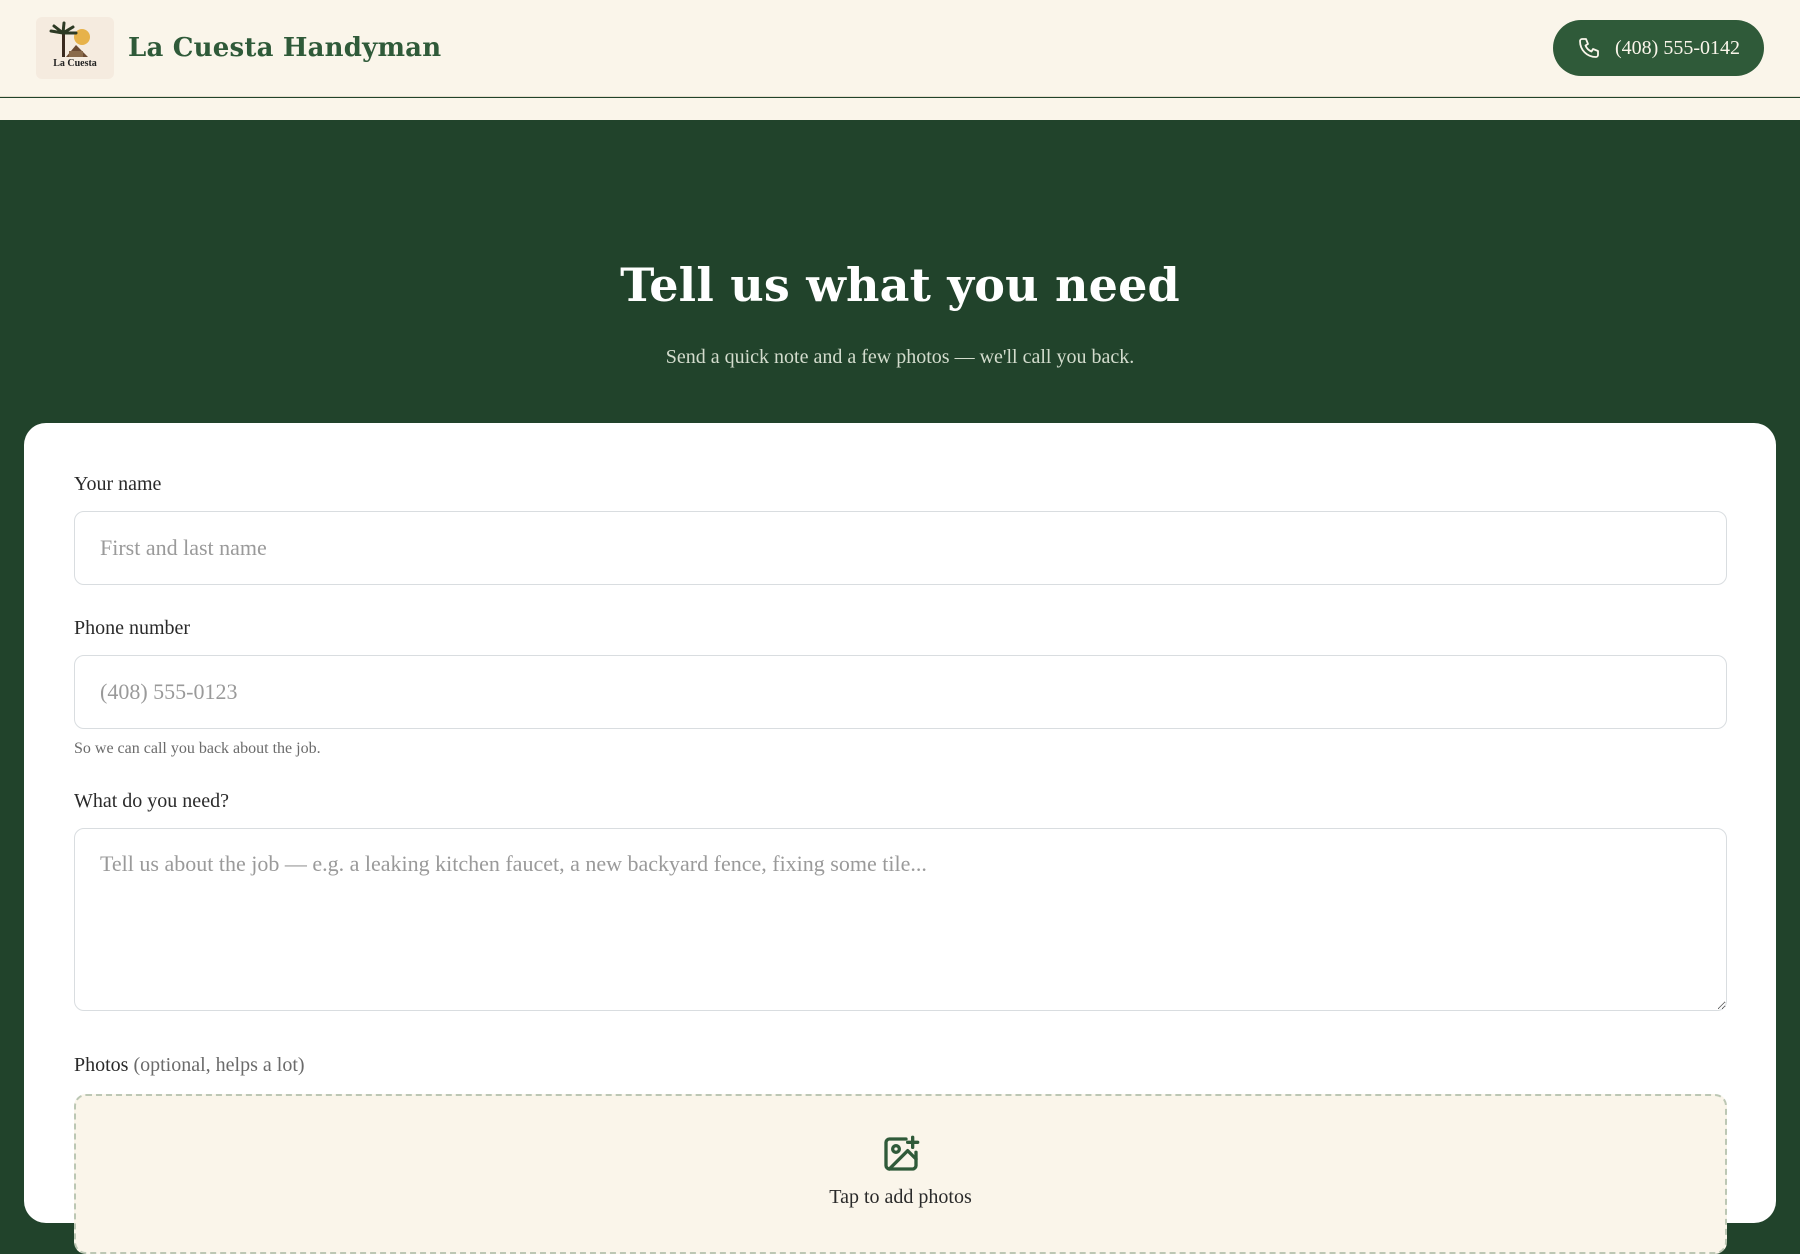  Describe the element at coordinates (900, 919) in the screenshot. I see `need-textarea` at that location.